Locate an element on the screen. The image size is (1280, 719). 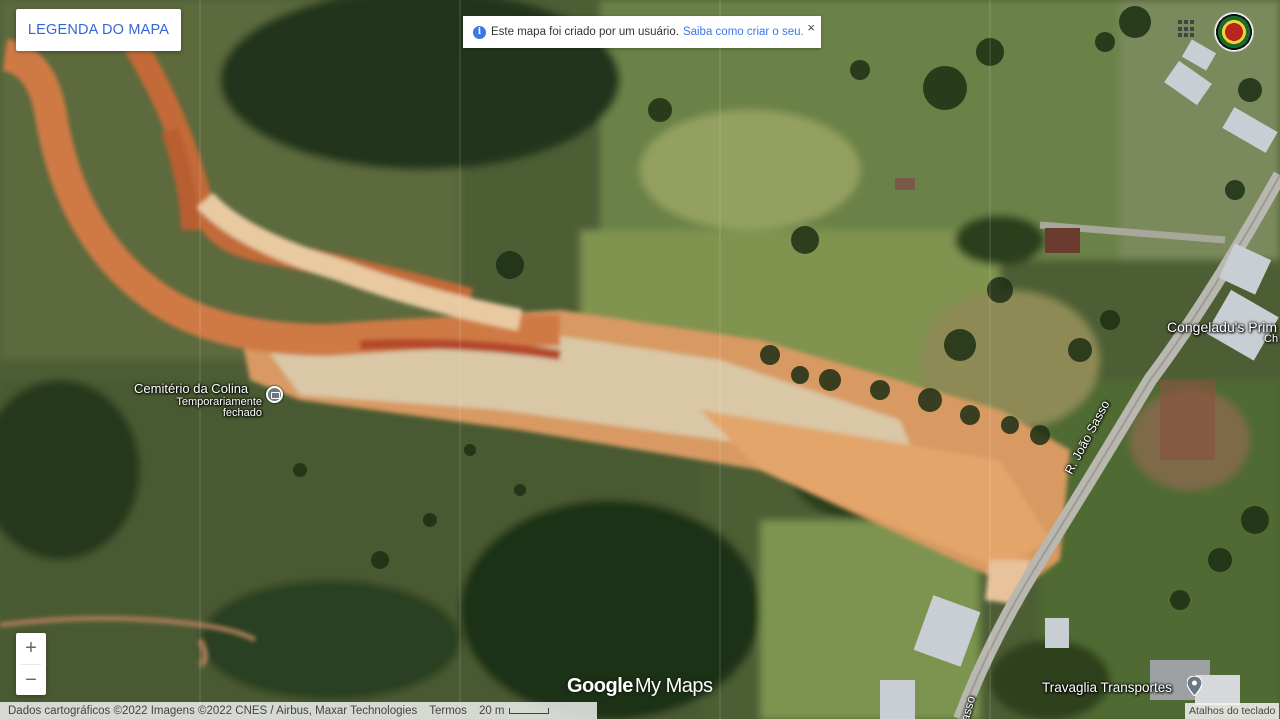
scale-label: 20 m is located at coordinates (491, 710).